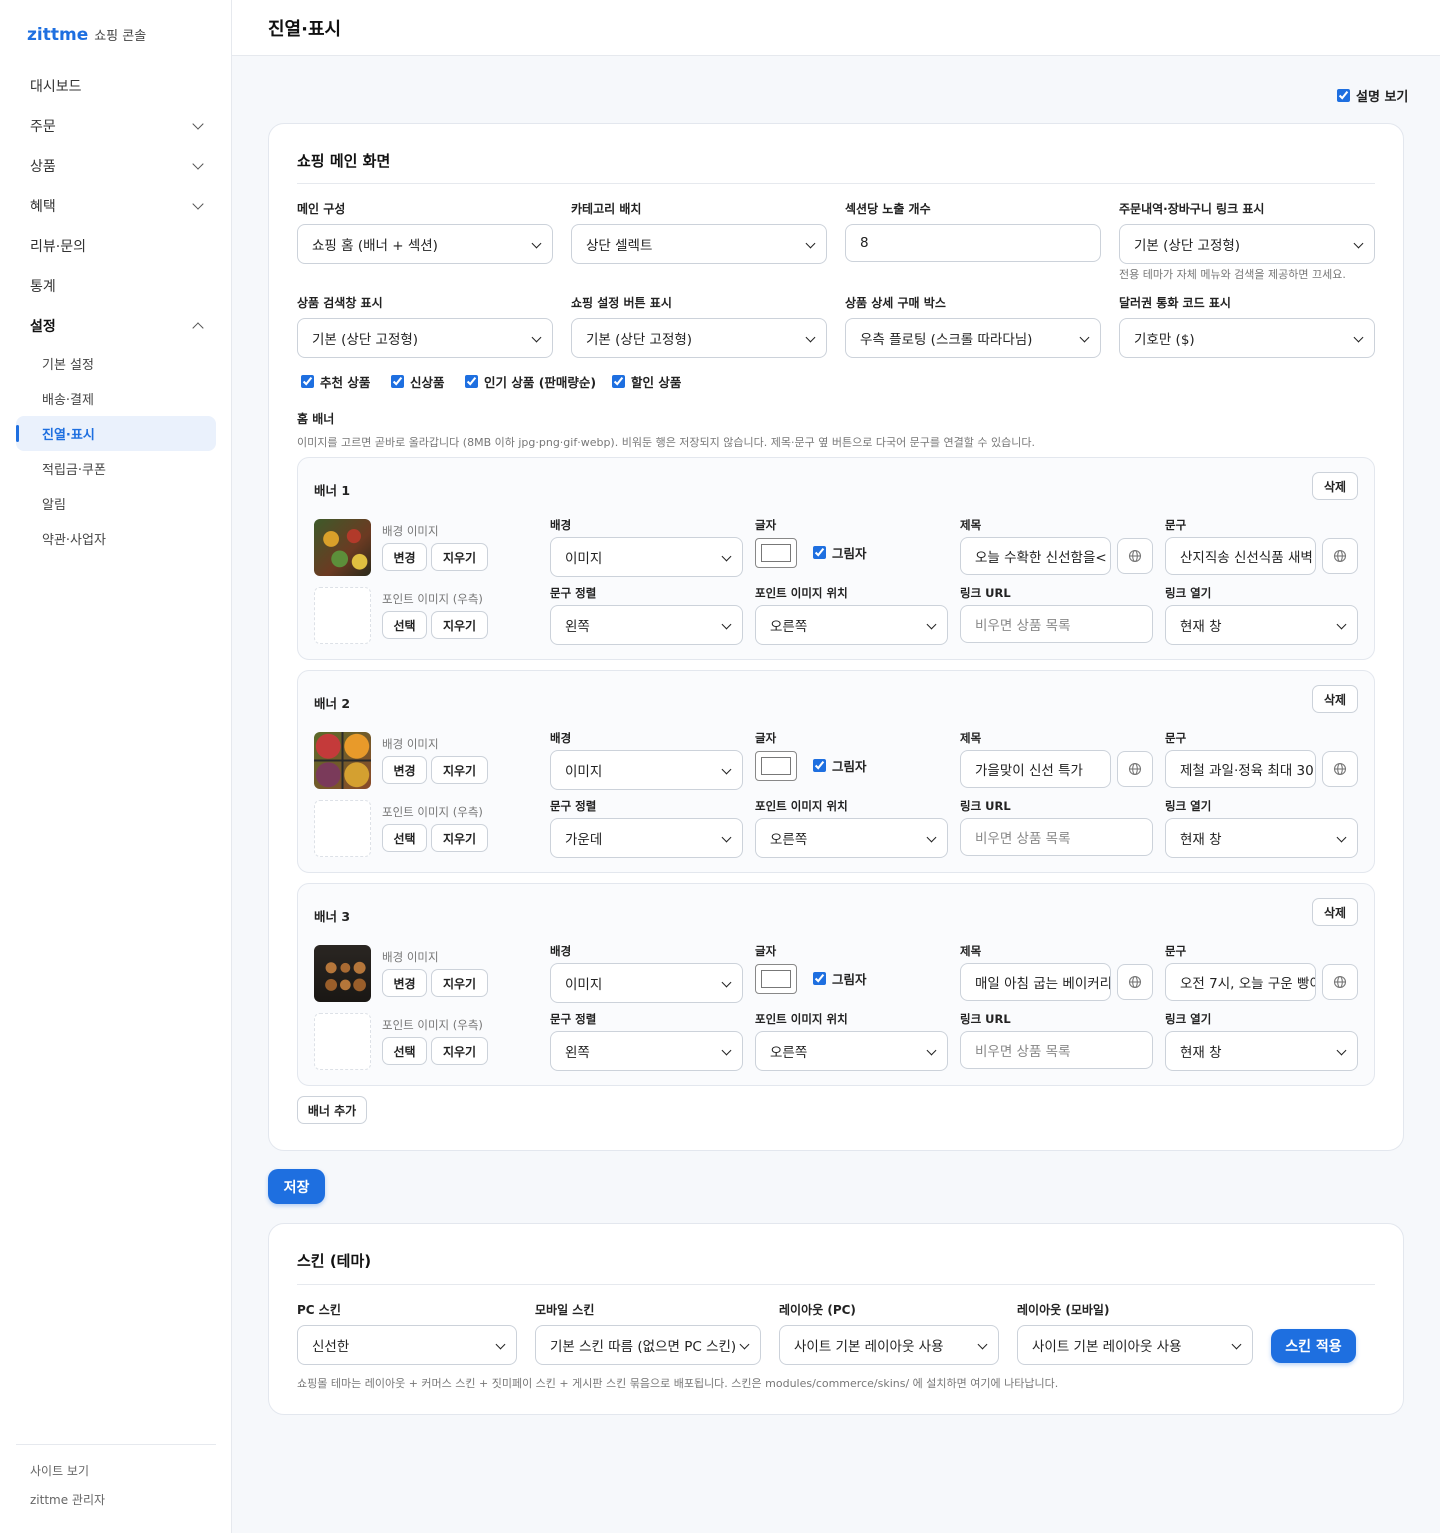 This screenshot has height=1533, width=1440. Describe the element at coordinates (116, 433) in the screenshot. I see `sidebar-subitem-display: 진열·표시` at that location.